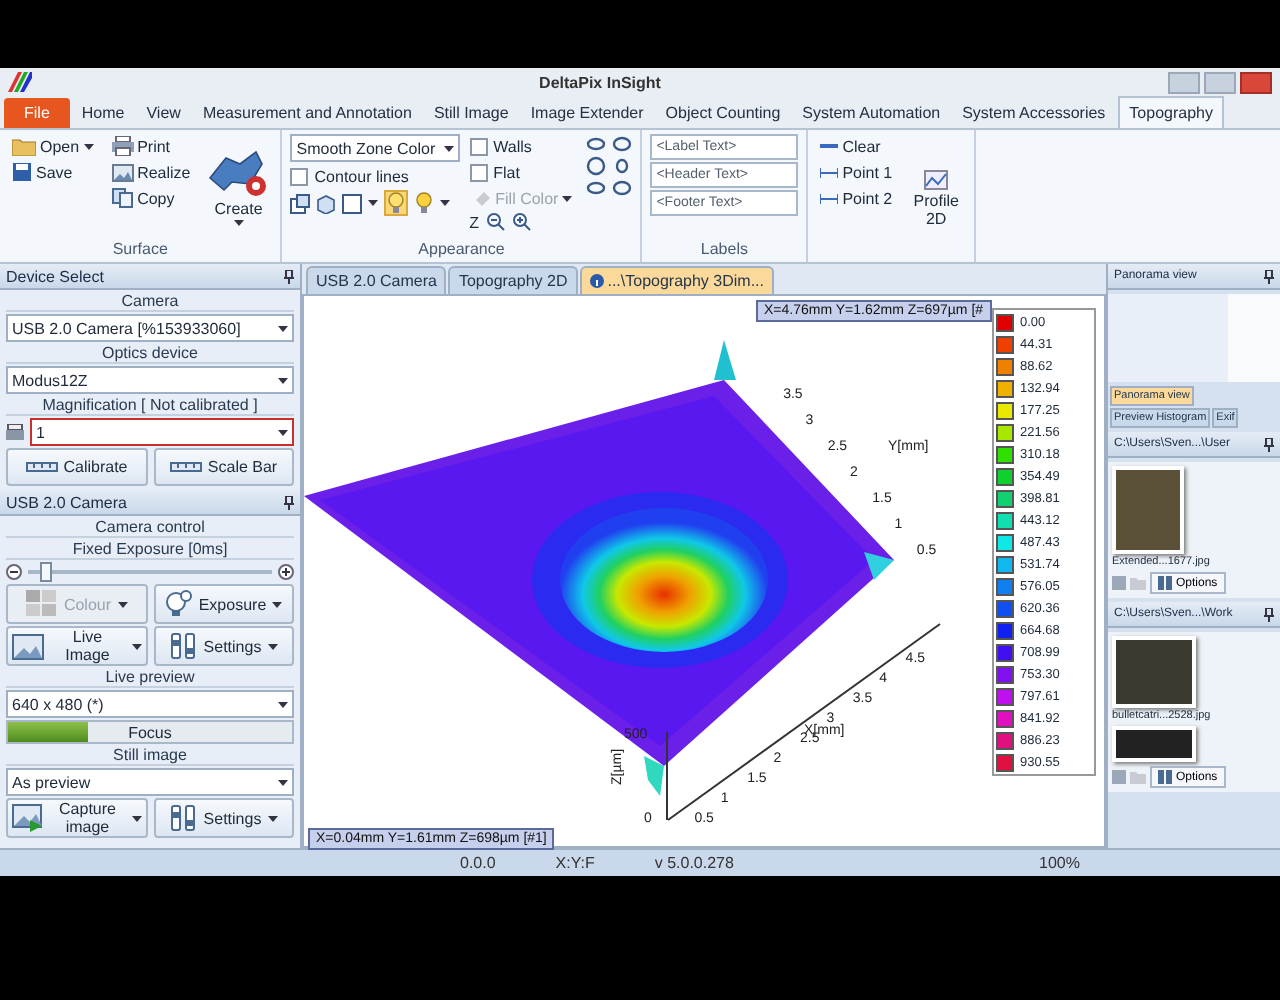  What do you see at coordinates (1256, 82) in the screenshot?
I see `close-button` at bounding box center [1256, 82].